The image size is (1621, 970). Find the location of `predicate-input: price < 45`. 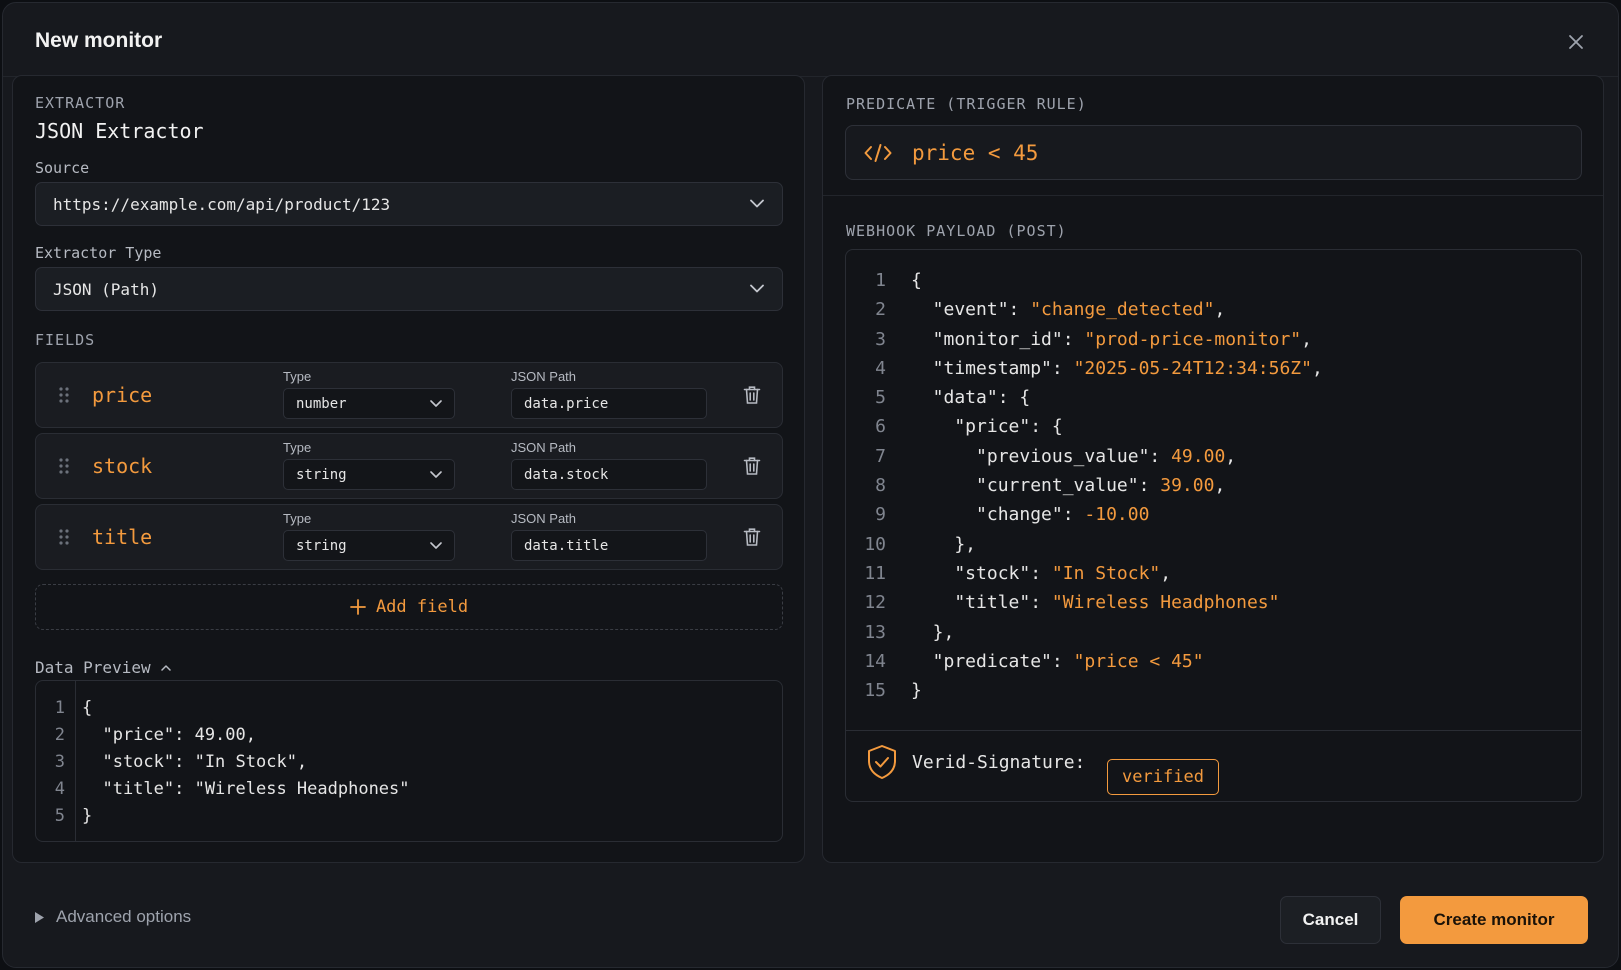

predicate-input: price < 45 is located at coordinates (1213, 152).